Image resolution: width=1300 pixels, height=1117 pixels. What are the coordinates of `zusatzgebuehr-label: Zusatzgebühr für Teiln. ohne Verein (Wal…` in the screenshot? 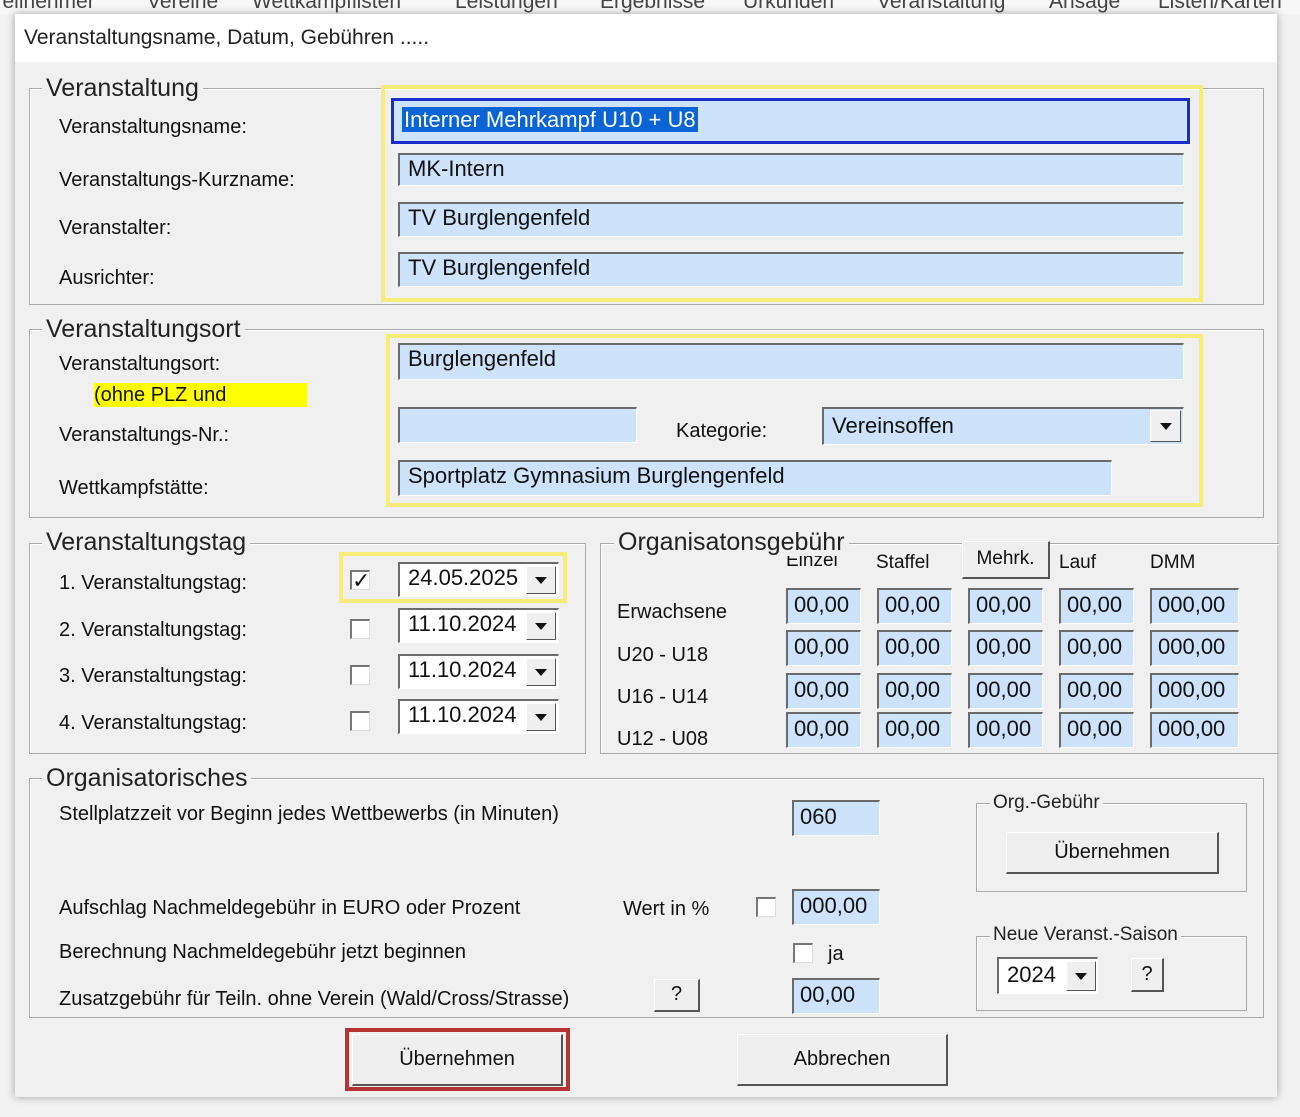 It's located at (314, 999).